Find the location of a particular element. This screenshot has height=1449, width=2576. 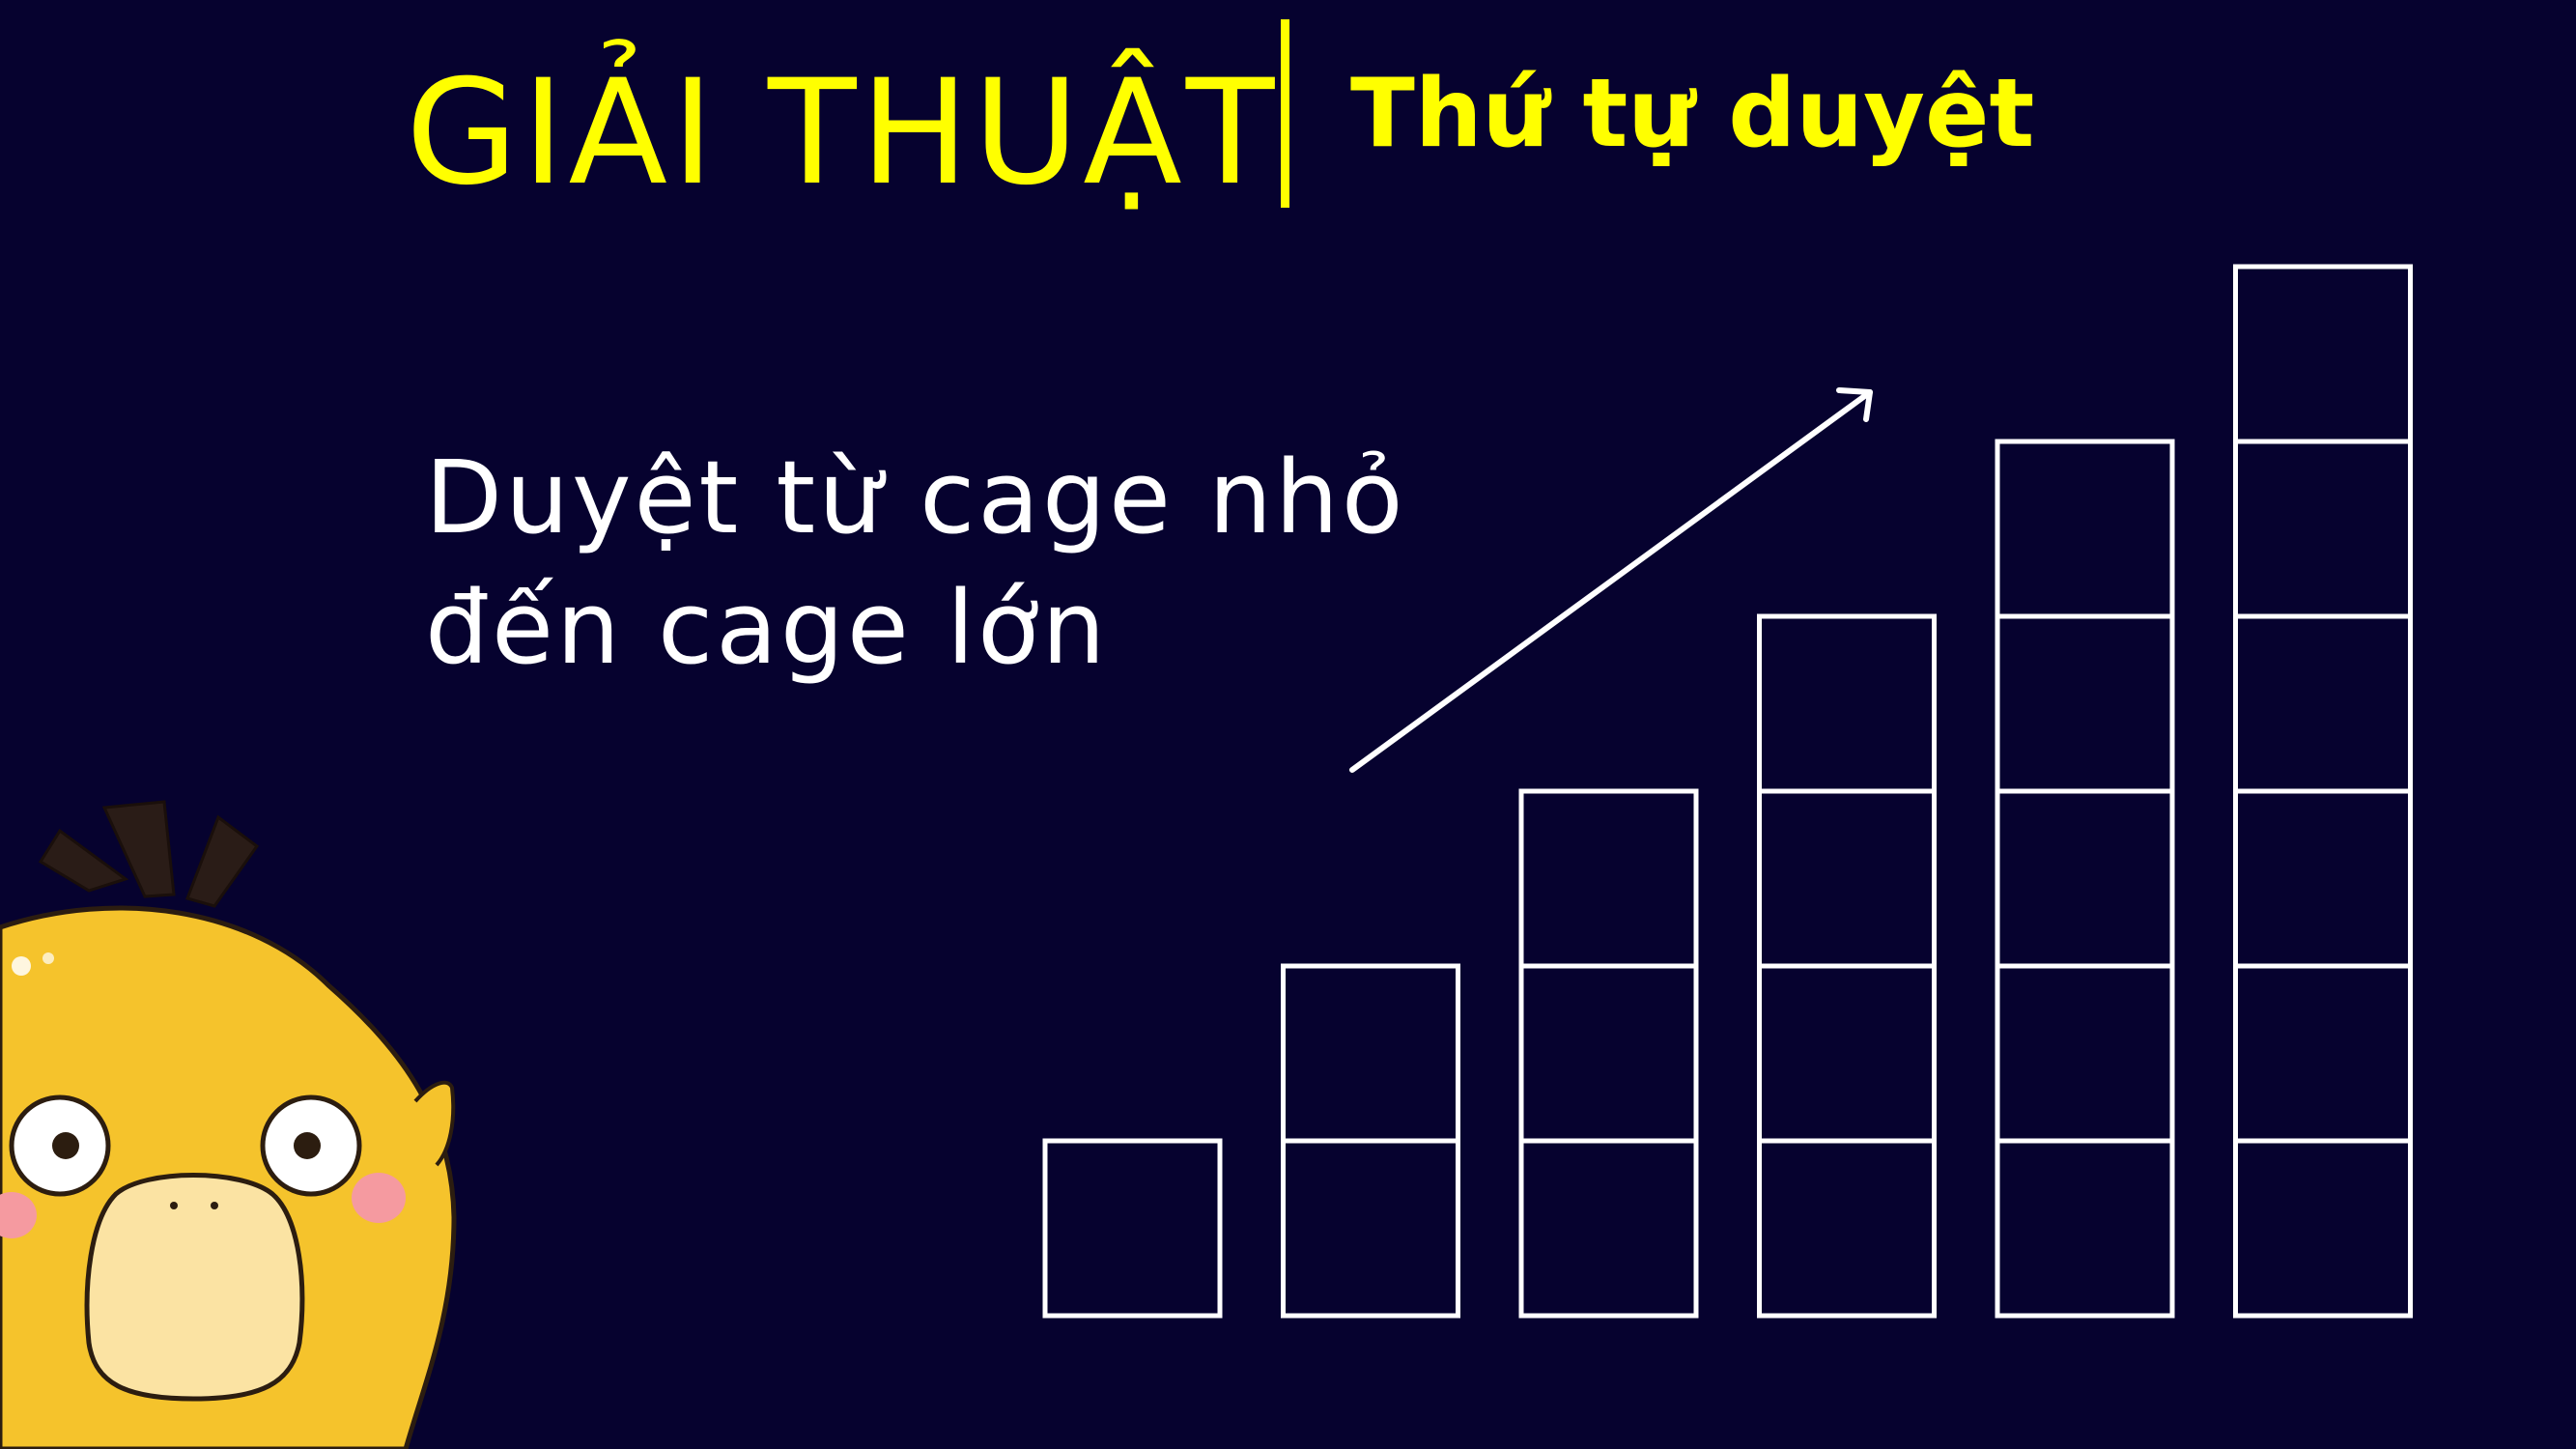

mascot-hair is located at coordinates (149, 854).